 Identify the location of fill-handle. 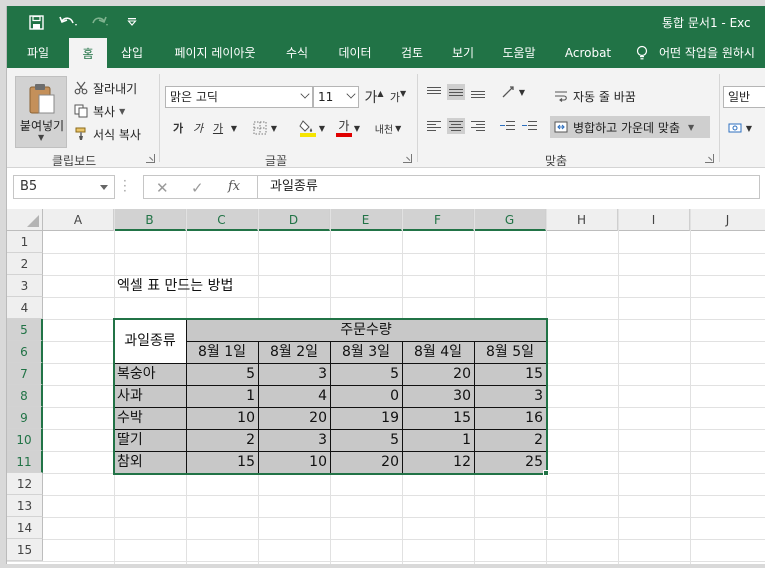
(546, 473).